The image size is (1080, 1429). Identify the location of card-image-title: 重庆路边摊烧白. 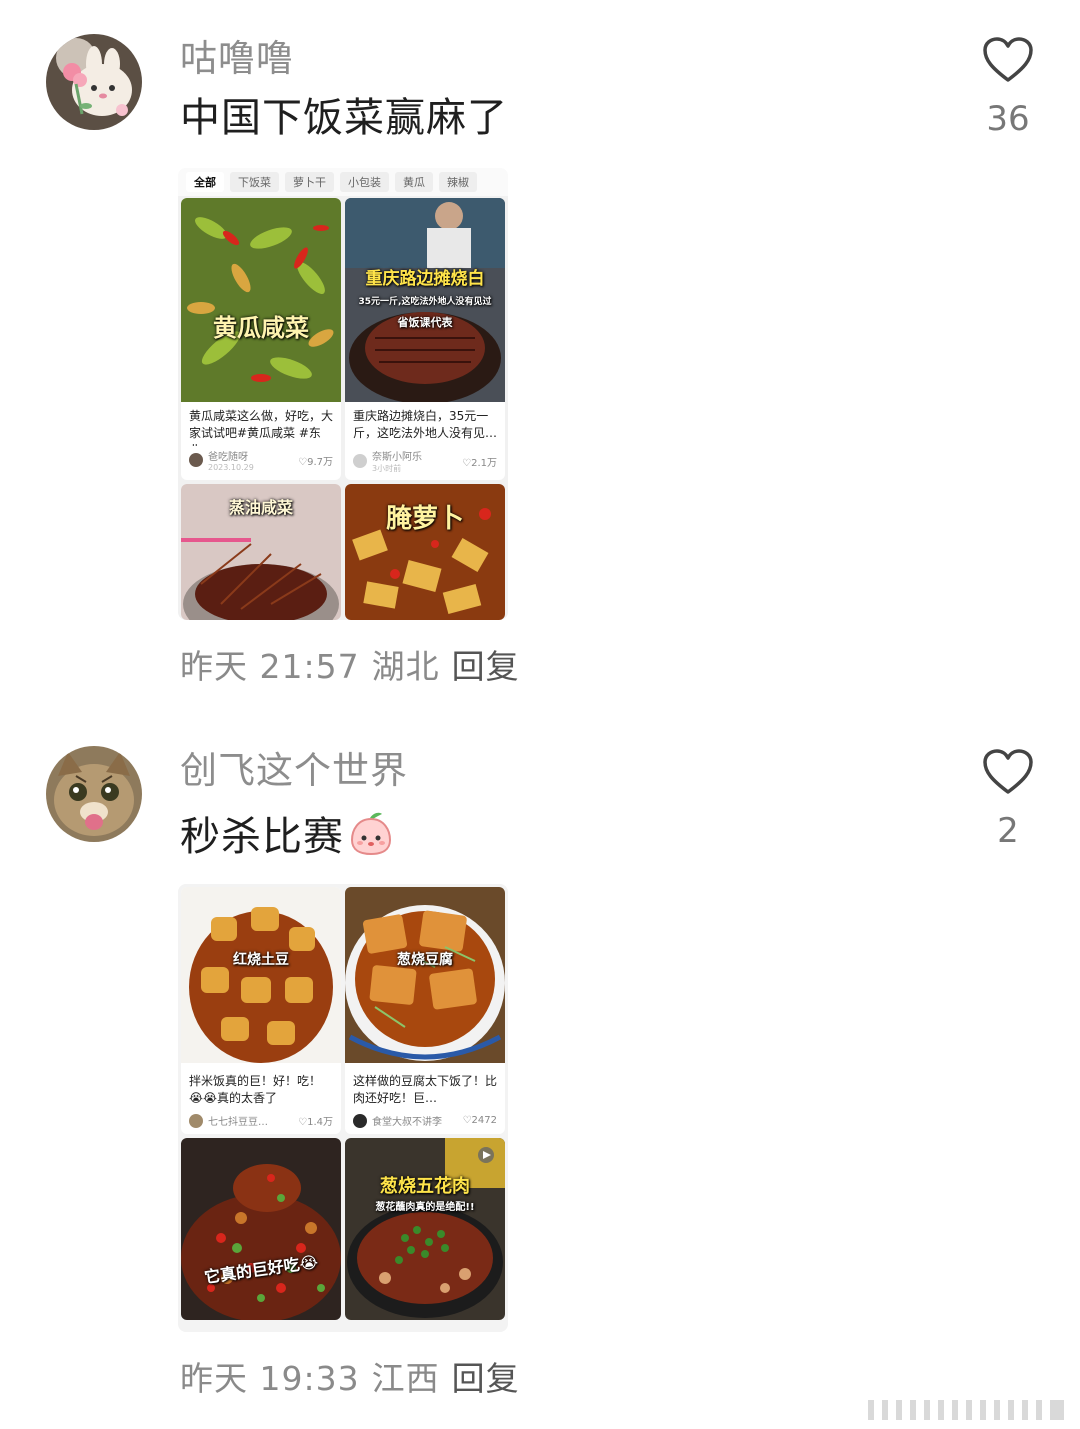
(425, 279).